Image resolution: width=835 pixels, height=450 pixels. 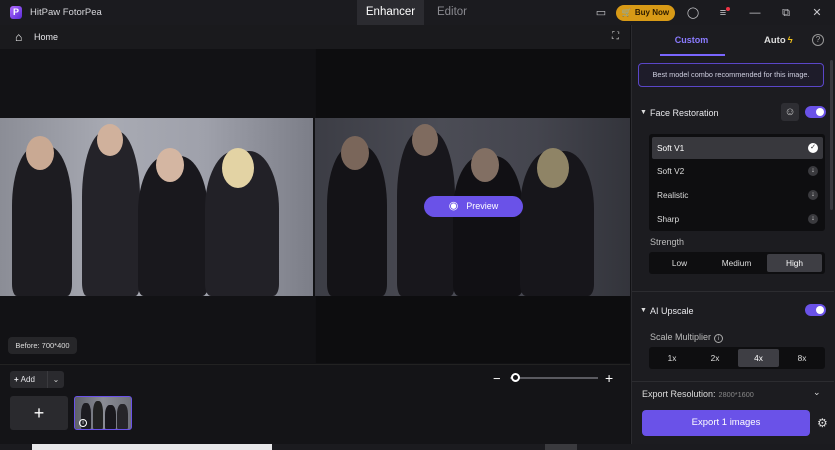 I want to click on home-icon: ⌂, so click(x=18, y=37).